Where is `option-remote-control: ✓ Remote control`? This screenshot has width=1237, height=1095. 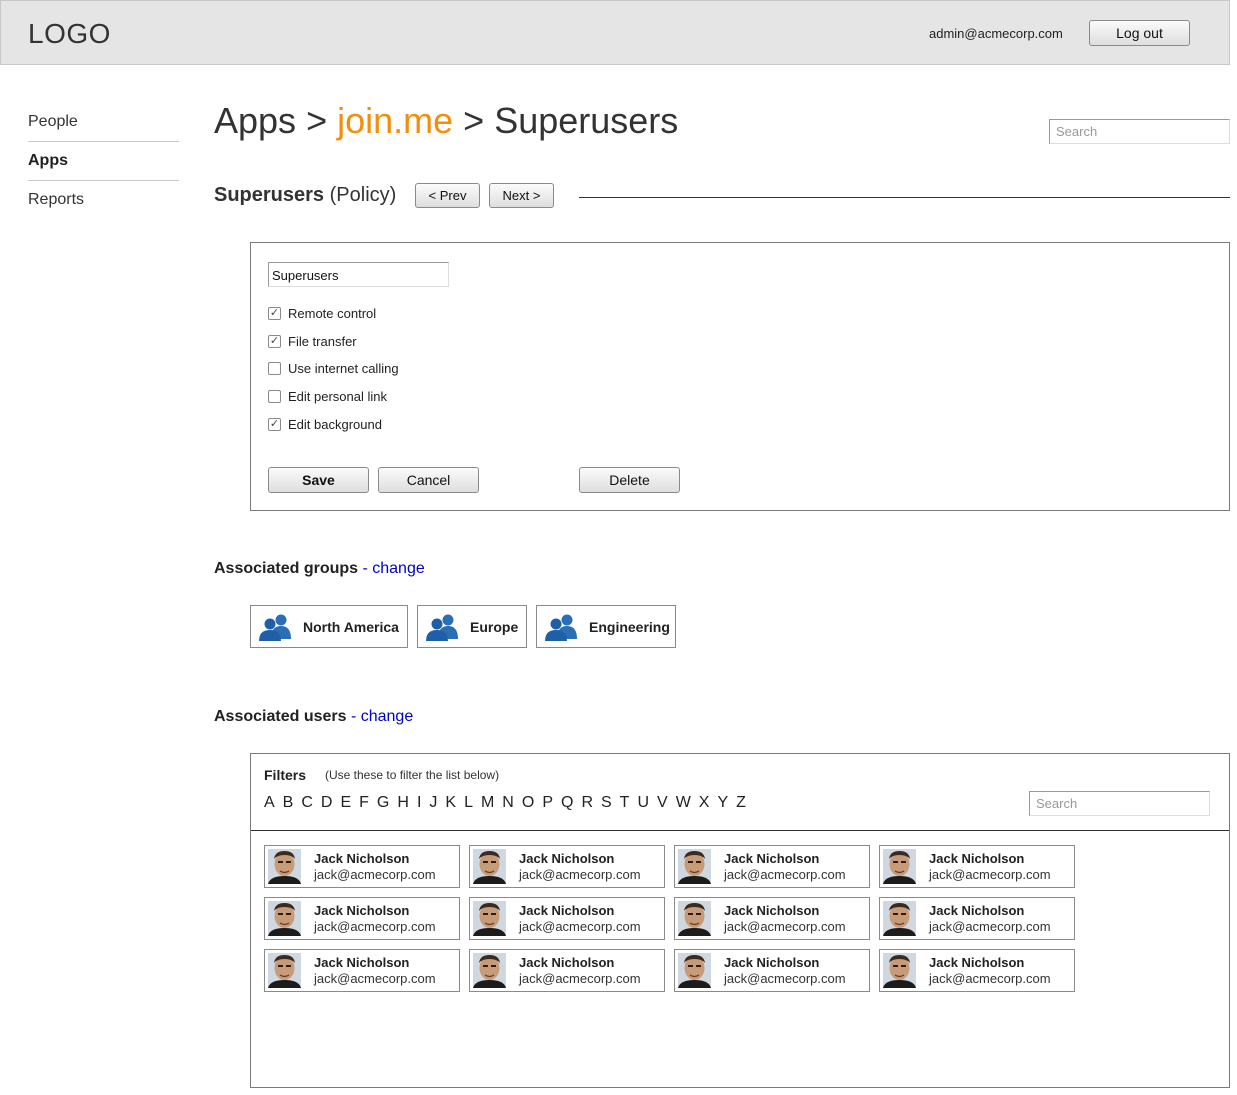
option-remote-control: ✓ Remote control is located at coordinates (322, 313).